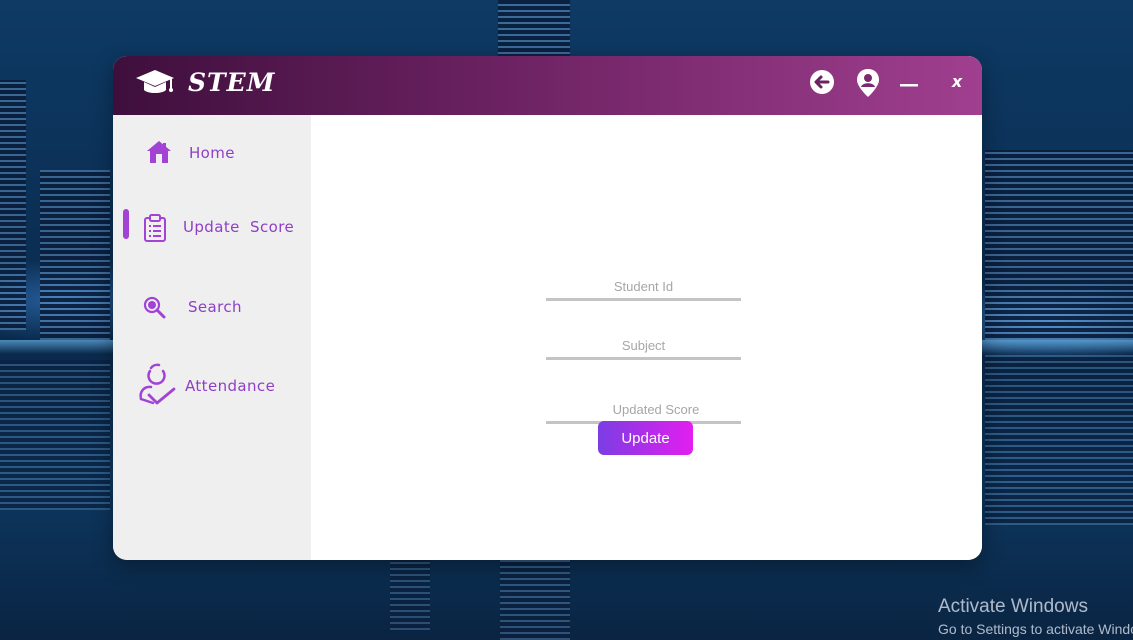  Describe the element at coordinates (157, 384) in the screenshot. I see `attendance-icon` at that location.